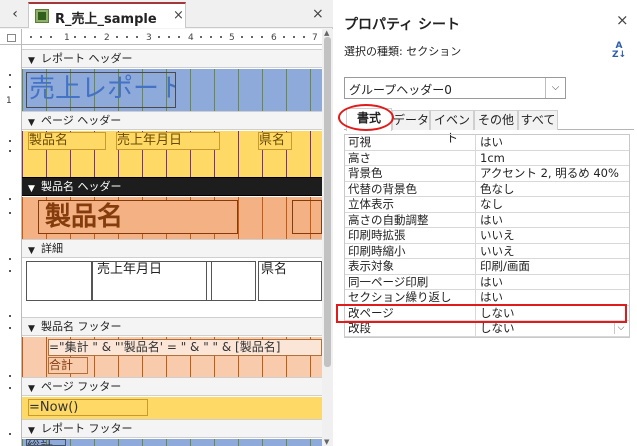 The image size is (637, 446). I want to click on section-bar-detail: ▼ 詳細, so click(172, 248).